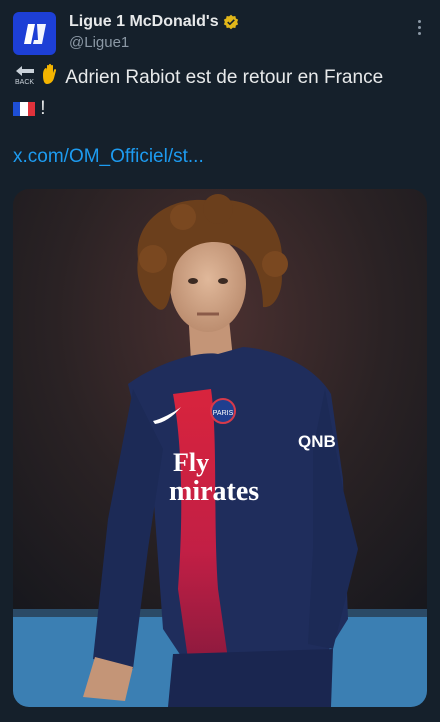  What do you see at coordinates (154, 32) in the screenshot?
I see `account-names: Ligue 1 McDonald's @Ligue1` at bounding box center [154, 32].